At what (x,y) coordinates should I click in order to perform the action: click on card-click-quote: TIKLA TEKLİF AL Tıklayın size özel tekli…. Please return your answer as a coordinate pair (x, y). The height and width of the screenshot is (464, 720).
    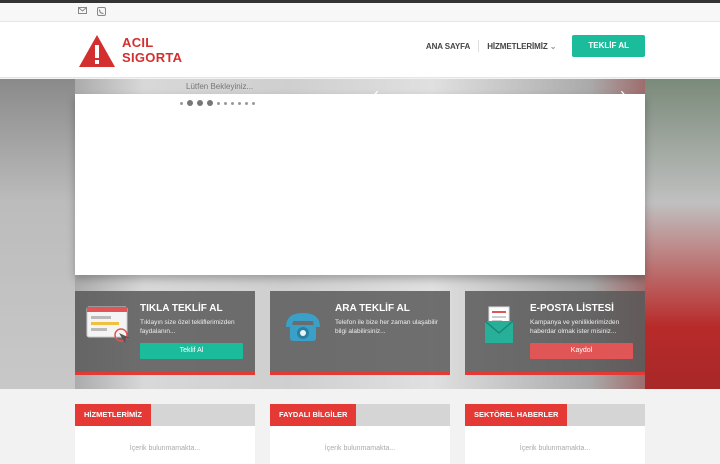
    Looking at the image, I should click on (165, 333).